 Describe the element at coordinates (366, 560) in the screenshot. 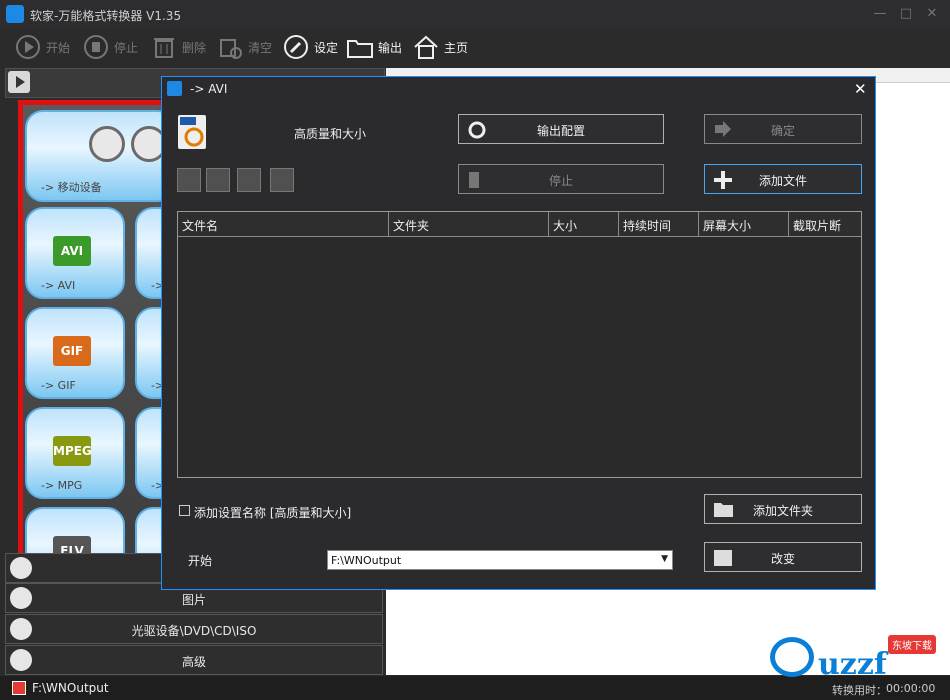

I see `output-path-value: F:\WNOutput` at that location.